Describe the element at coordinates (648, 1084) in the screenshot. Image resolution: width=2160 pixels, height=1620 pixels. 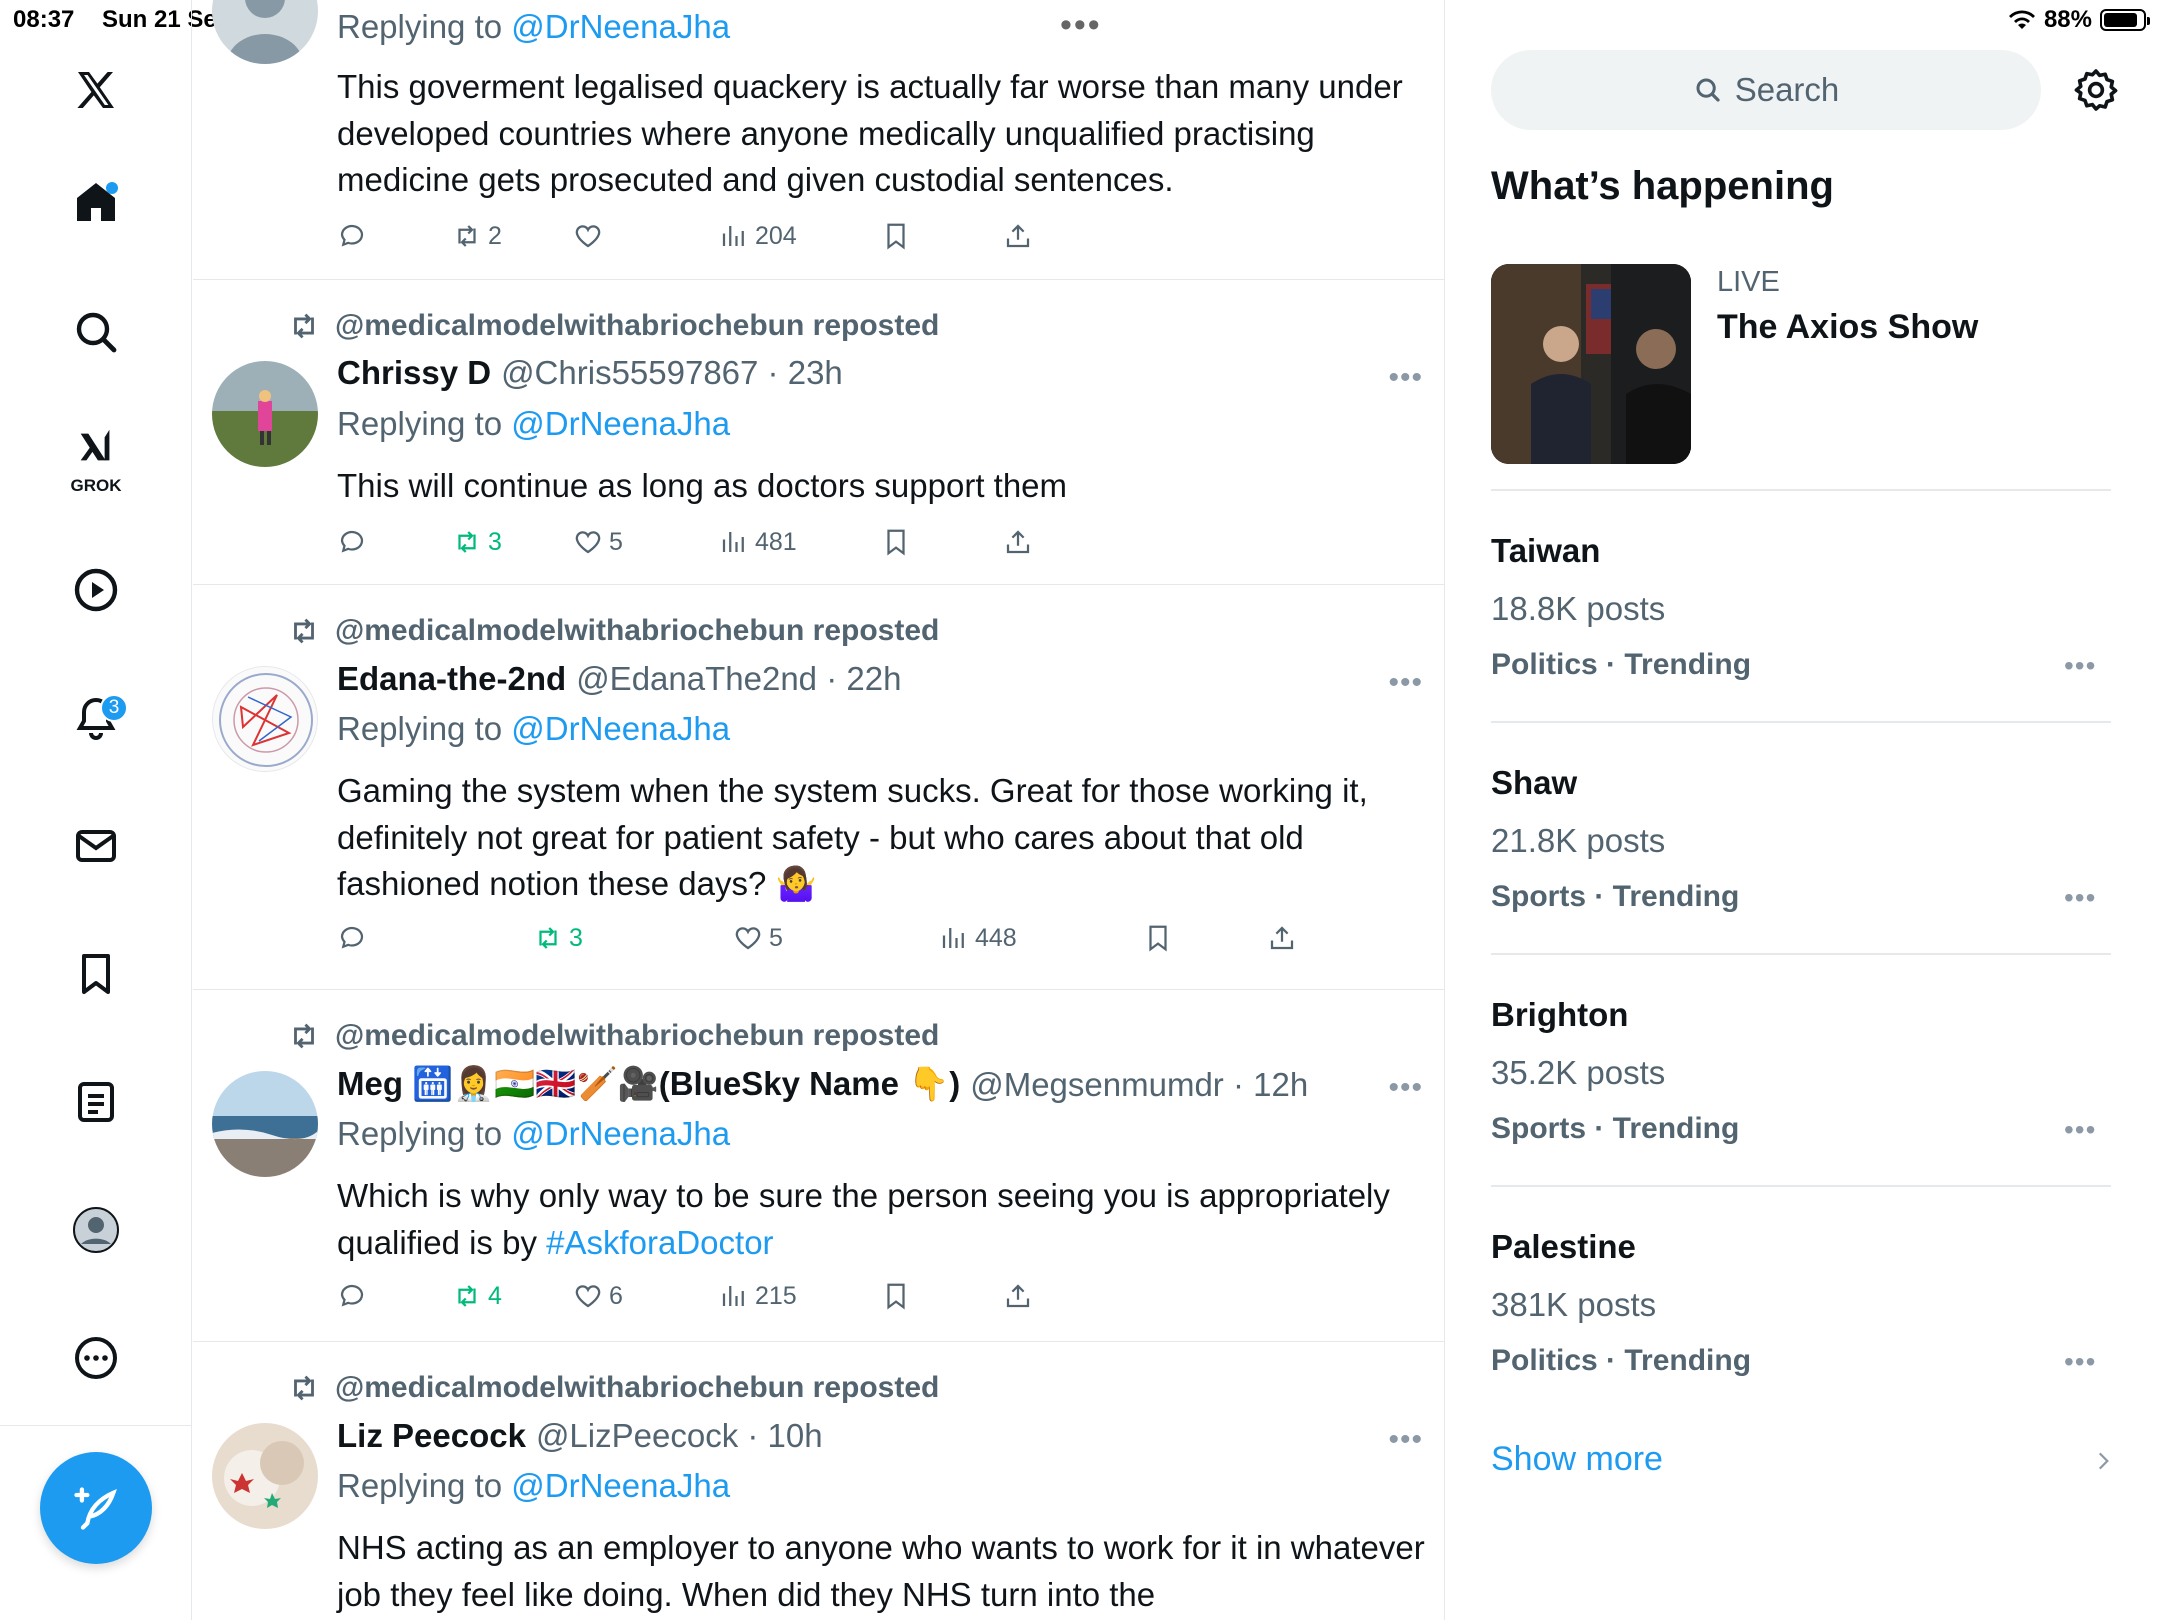
I see `author-name: Meg 🛗👩‍⚕️🇮🇳🇬🇧🏏🎥(BlueSky Name 👇)` at that location.